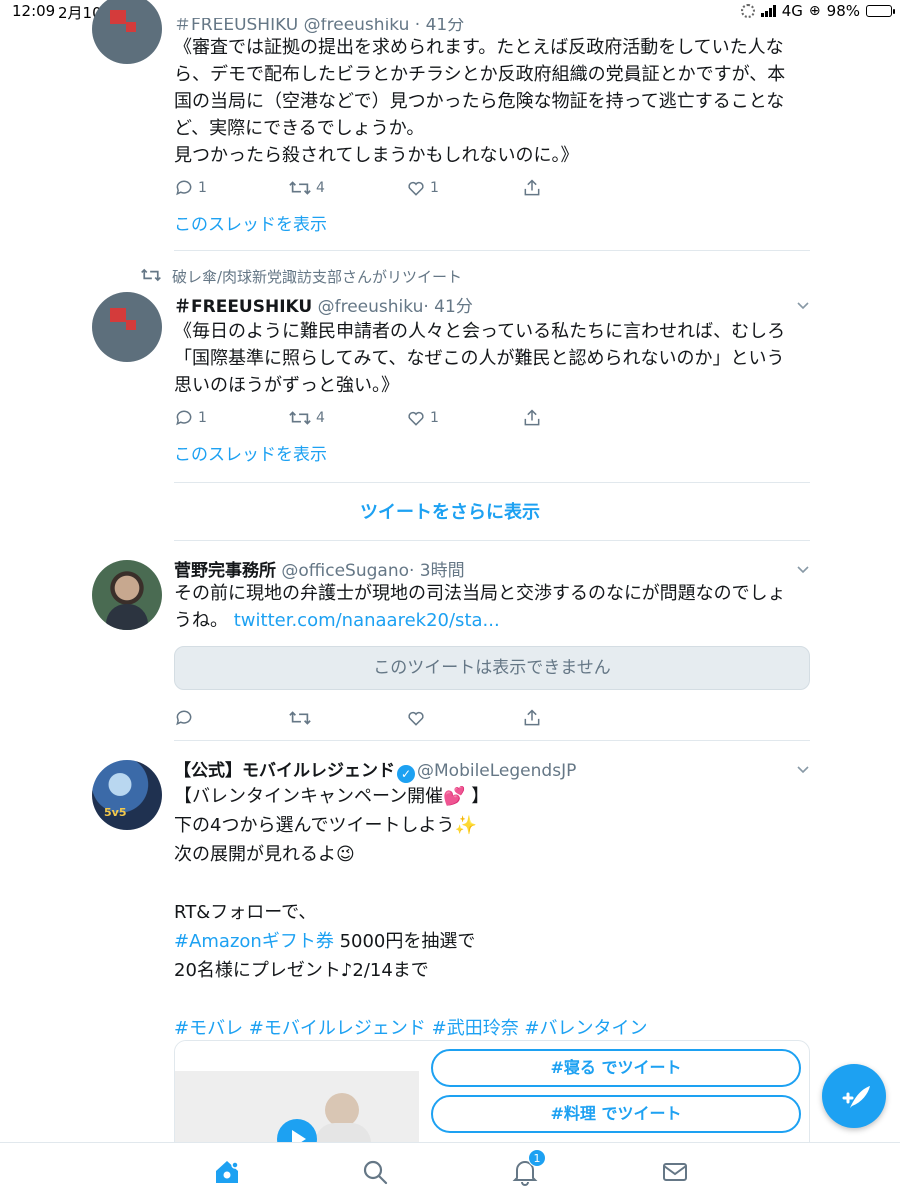 Image resolution: width=900 pixels, height=1200 pixels. What do you see at coordinates (284, 771) in the screenshot?
I see `author-name: 【公式】モバイルレジェンド` at bounding box center [284, 771].